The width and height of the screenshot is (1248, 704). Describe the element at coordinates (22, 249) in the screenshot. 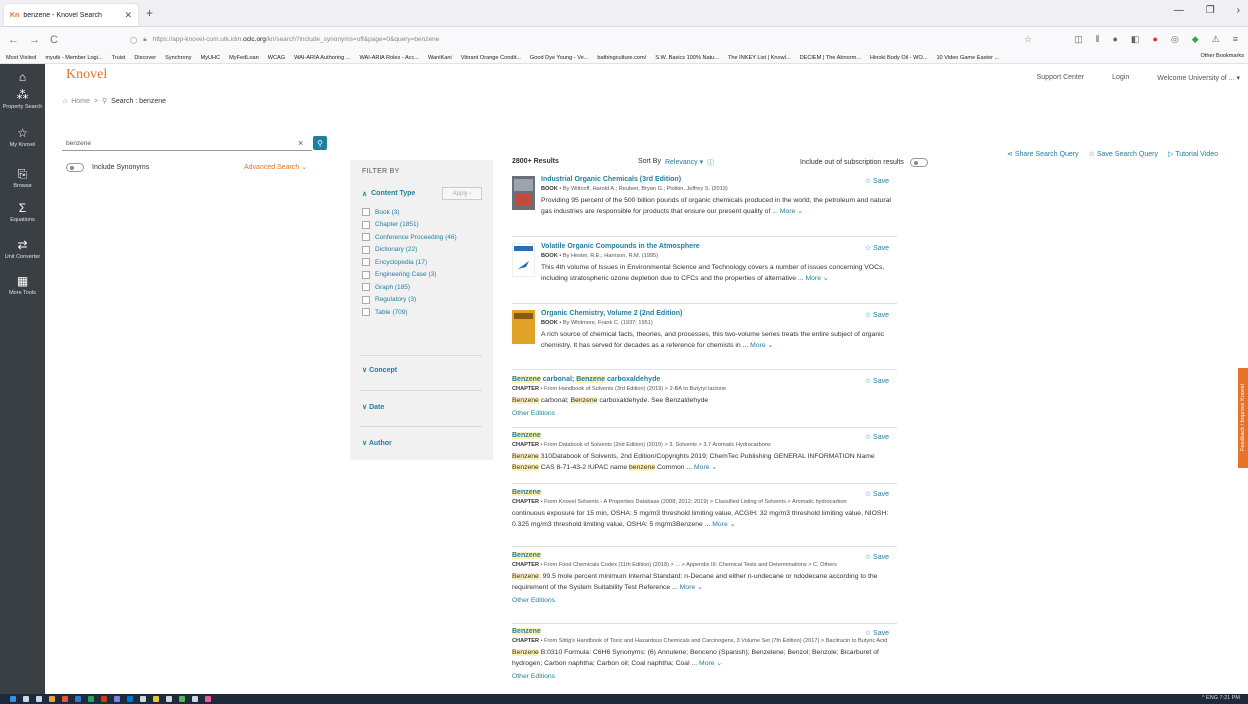

I see `rail-unit-converter: ⇄ Unit Converter` at that location.